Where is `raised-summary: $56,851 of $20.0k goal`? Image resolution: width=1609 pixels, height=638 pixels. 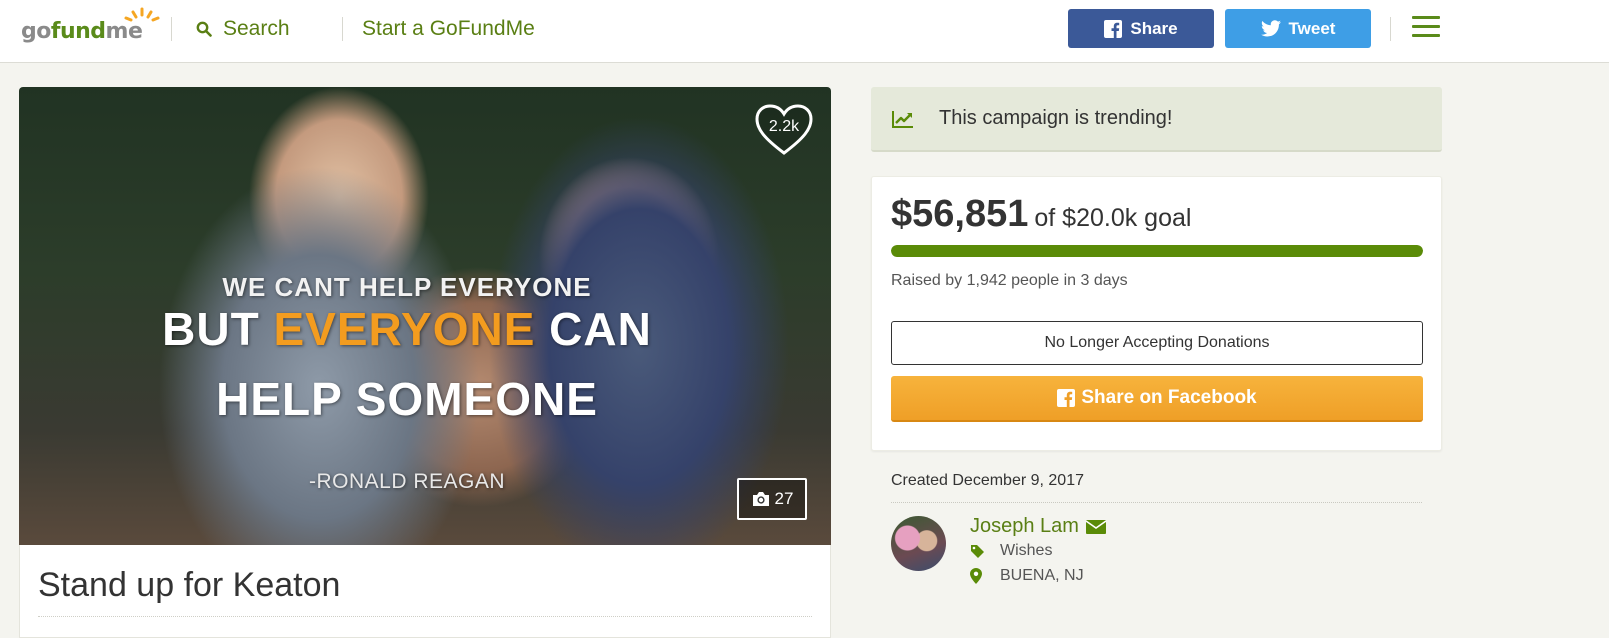
raised-summary: $56,851 of $20.0k goal is located at coordinates (1041, 214).